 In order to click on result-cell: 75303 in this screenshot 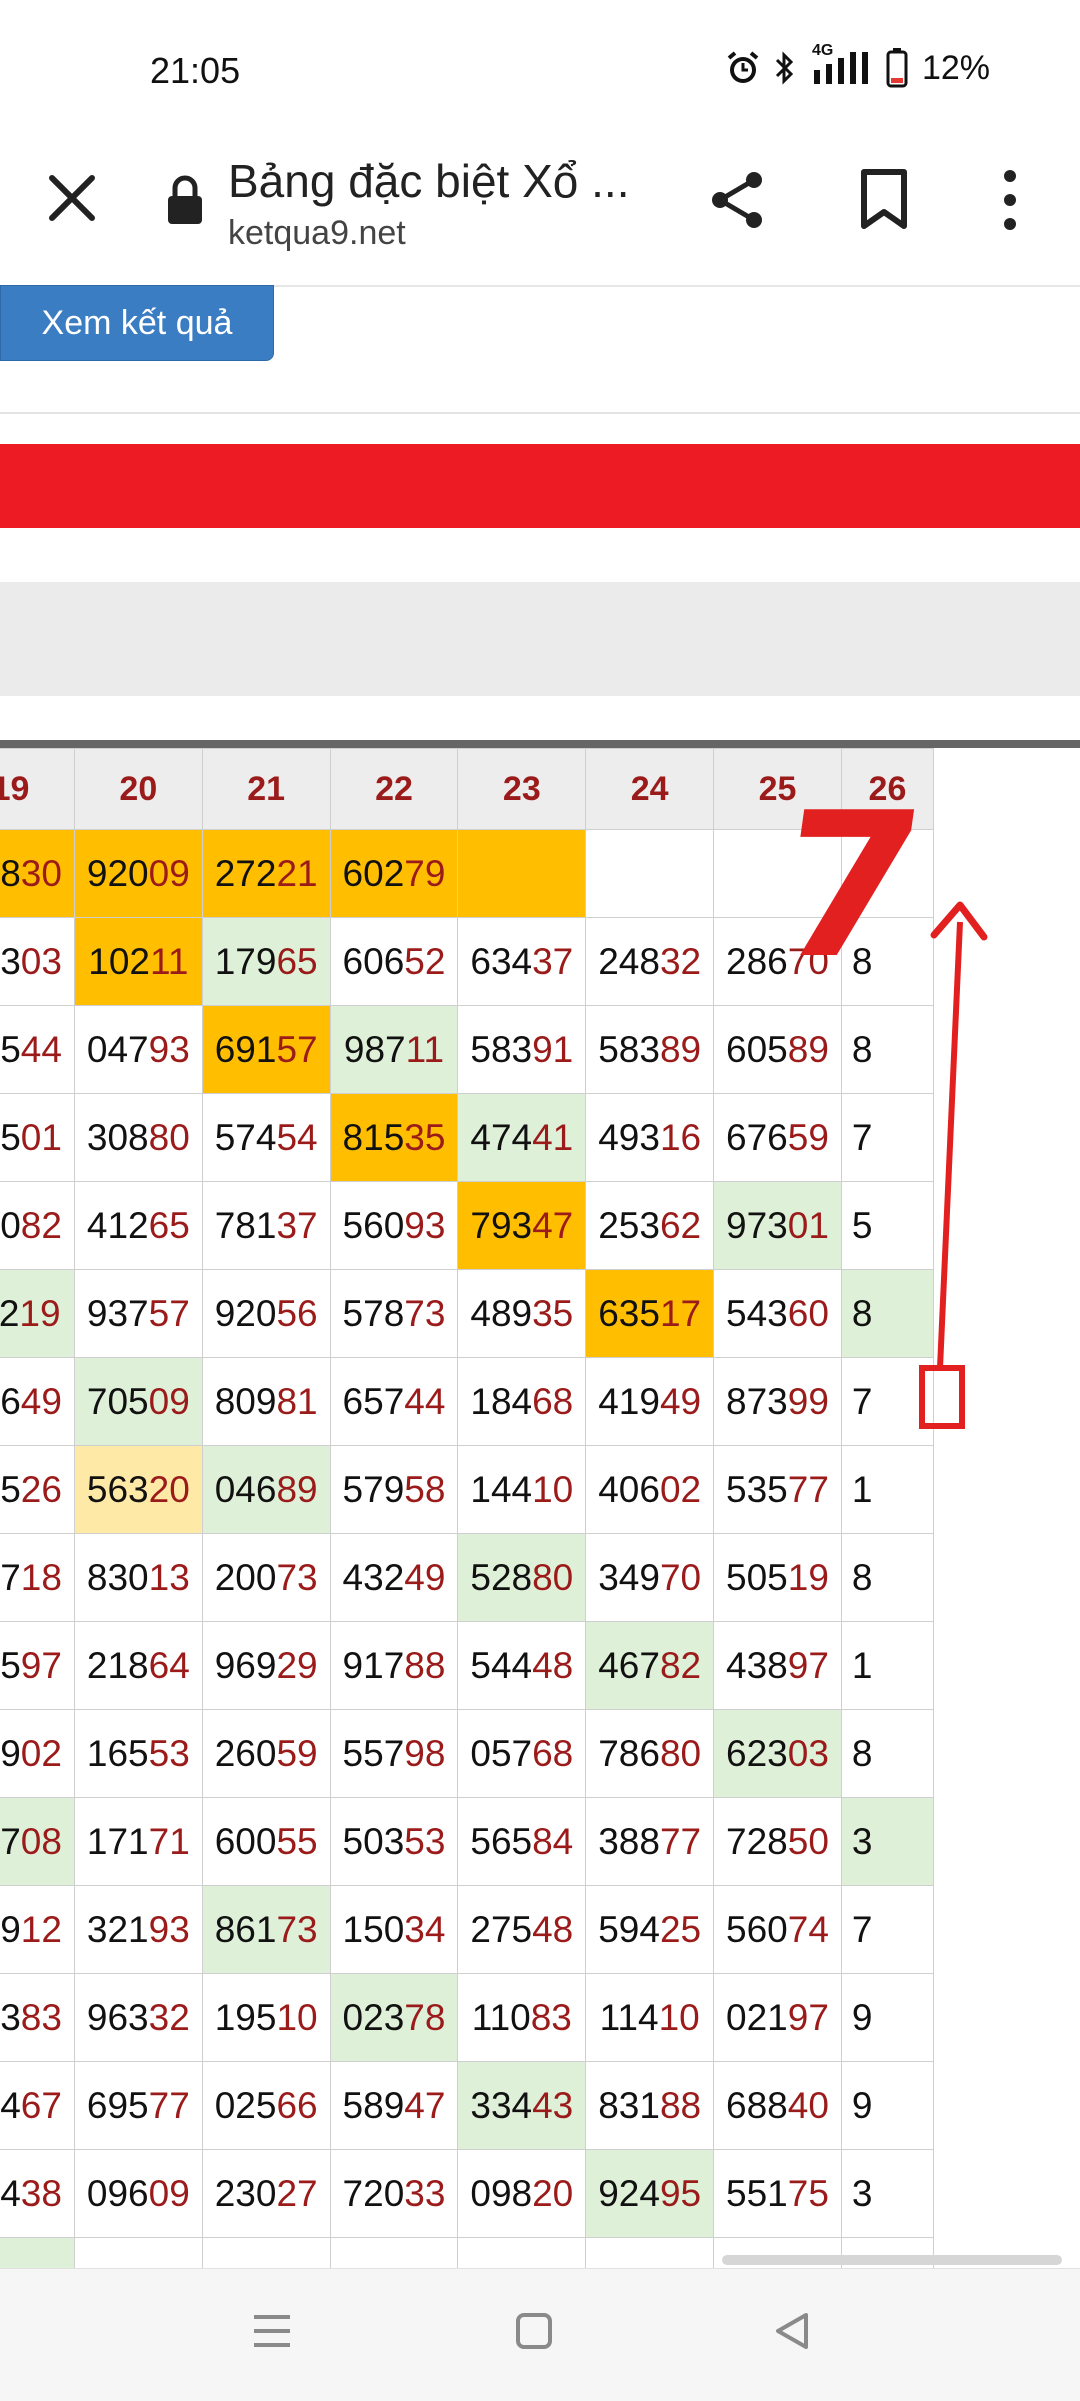, I will do `click(37, 961)`.